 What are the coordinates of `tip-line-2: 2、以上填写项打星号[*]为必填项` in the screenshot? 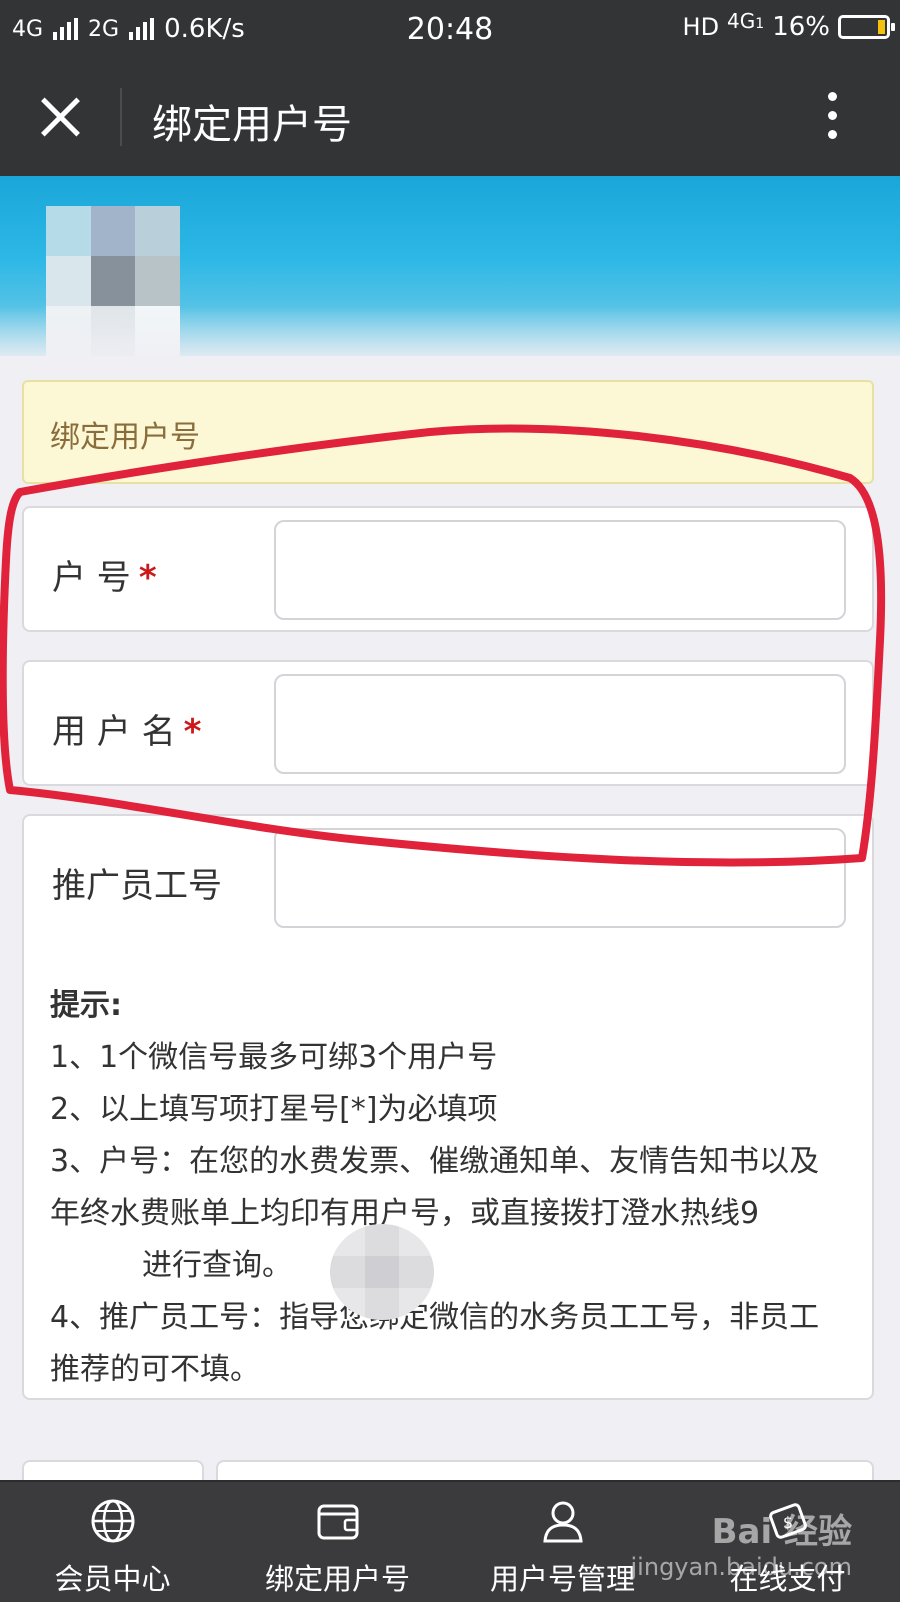 It's located at (274, 1109).